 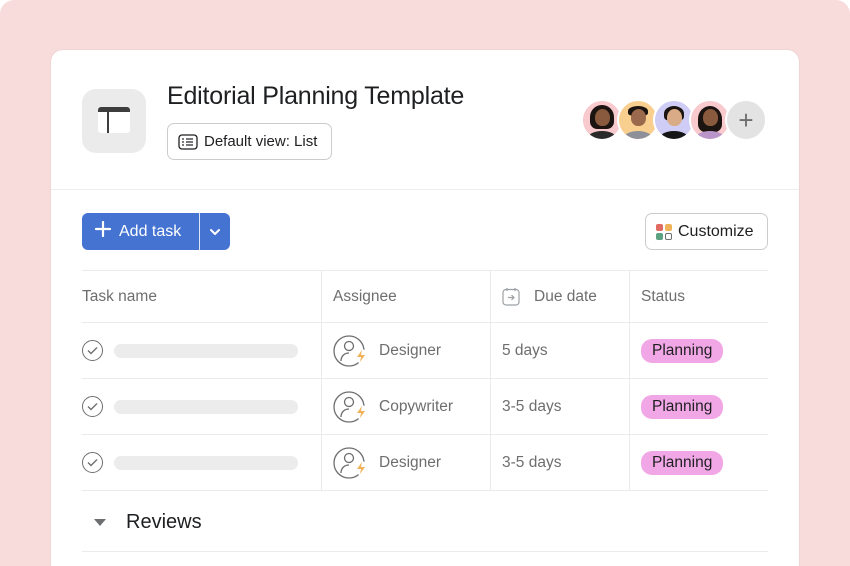 What do you see at coordinates (365, 296) in the screenshot?
I see `column-label: Assignee` at bounding box center [365, 296].